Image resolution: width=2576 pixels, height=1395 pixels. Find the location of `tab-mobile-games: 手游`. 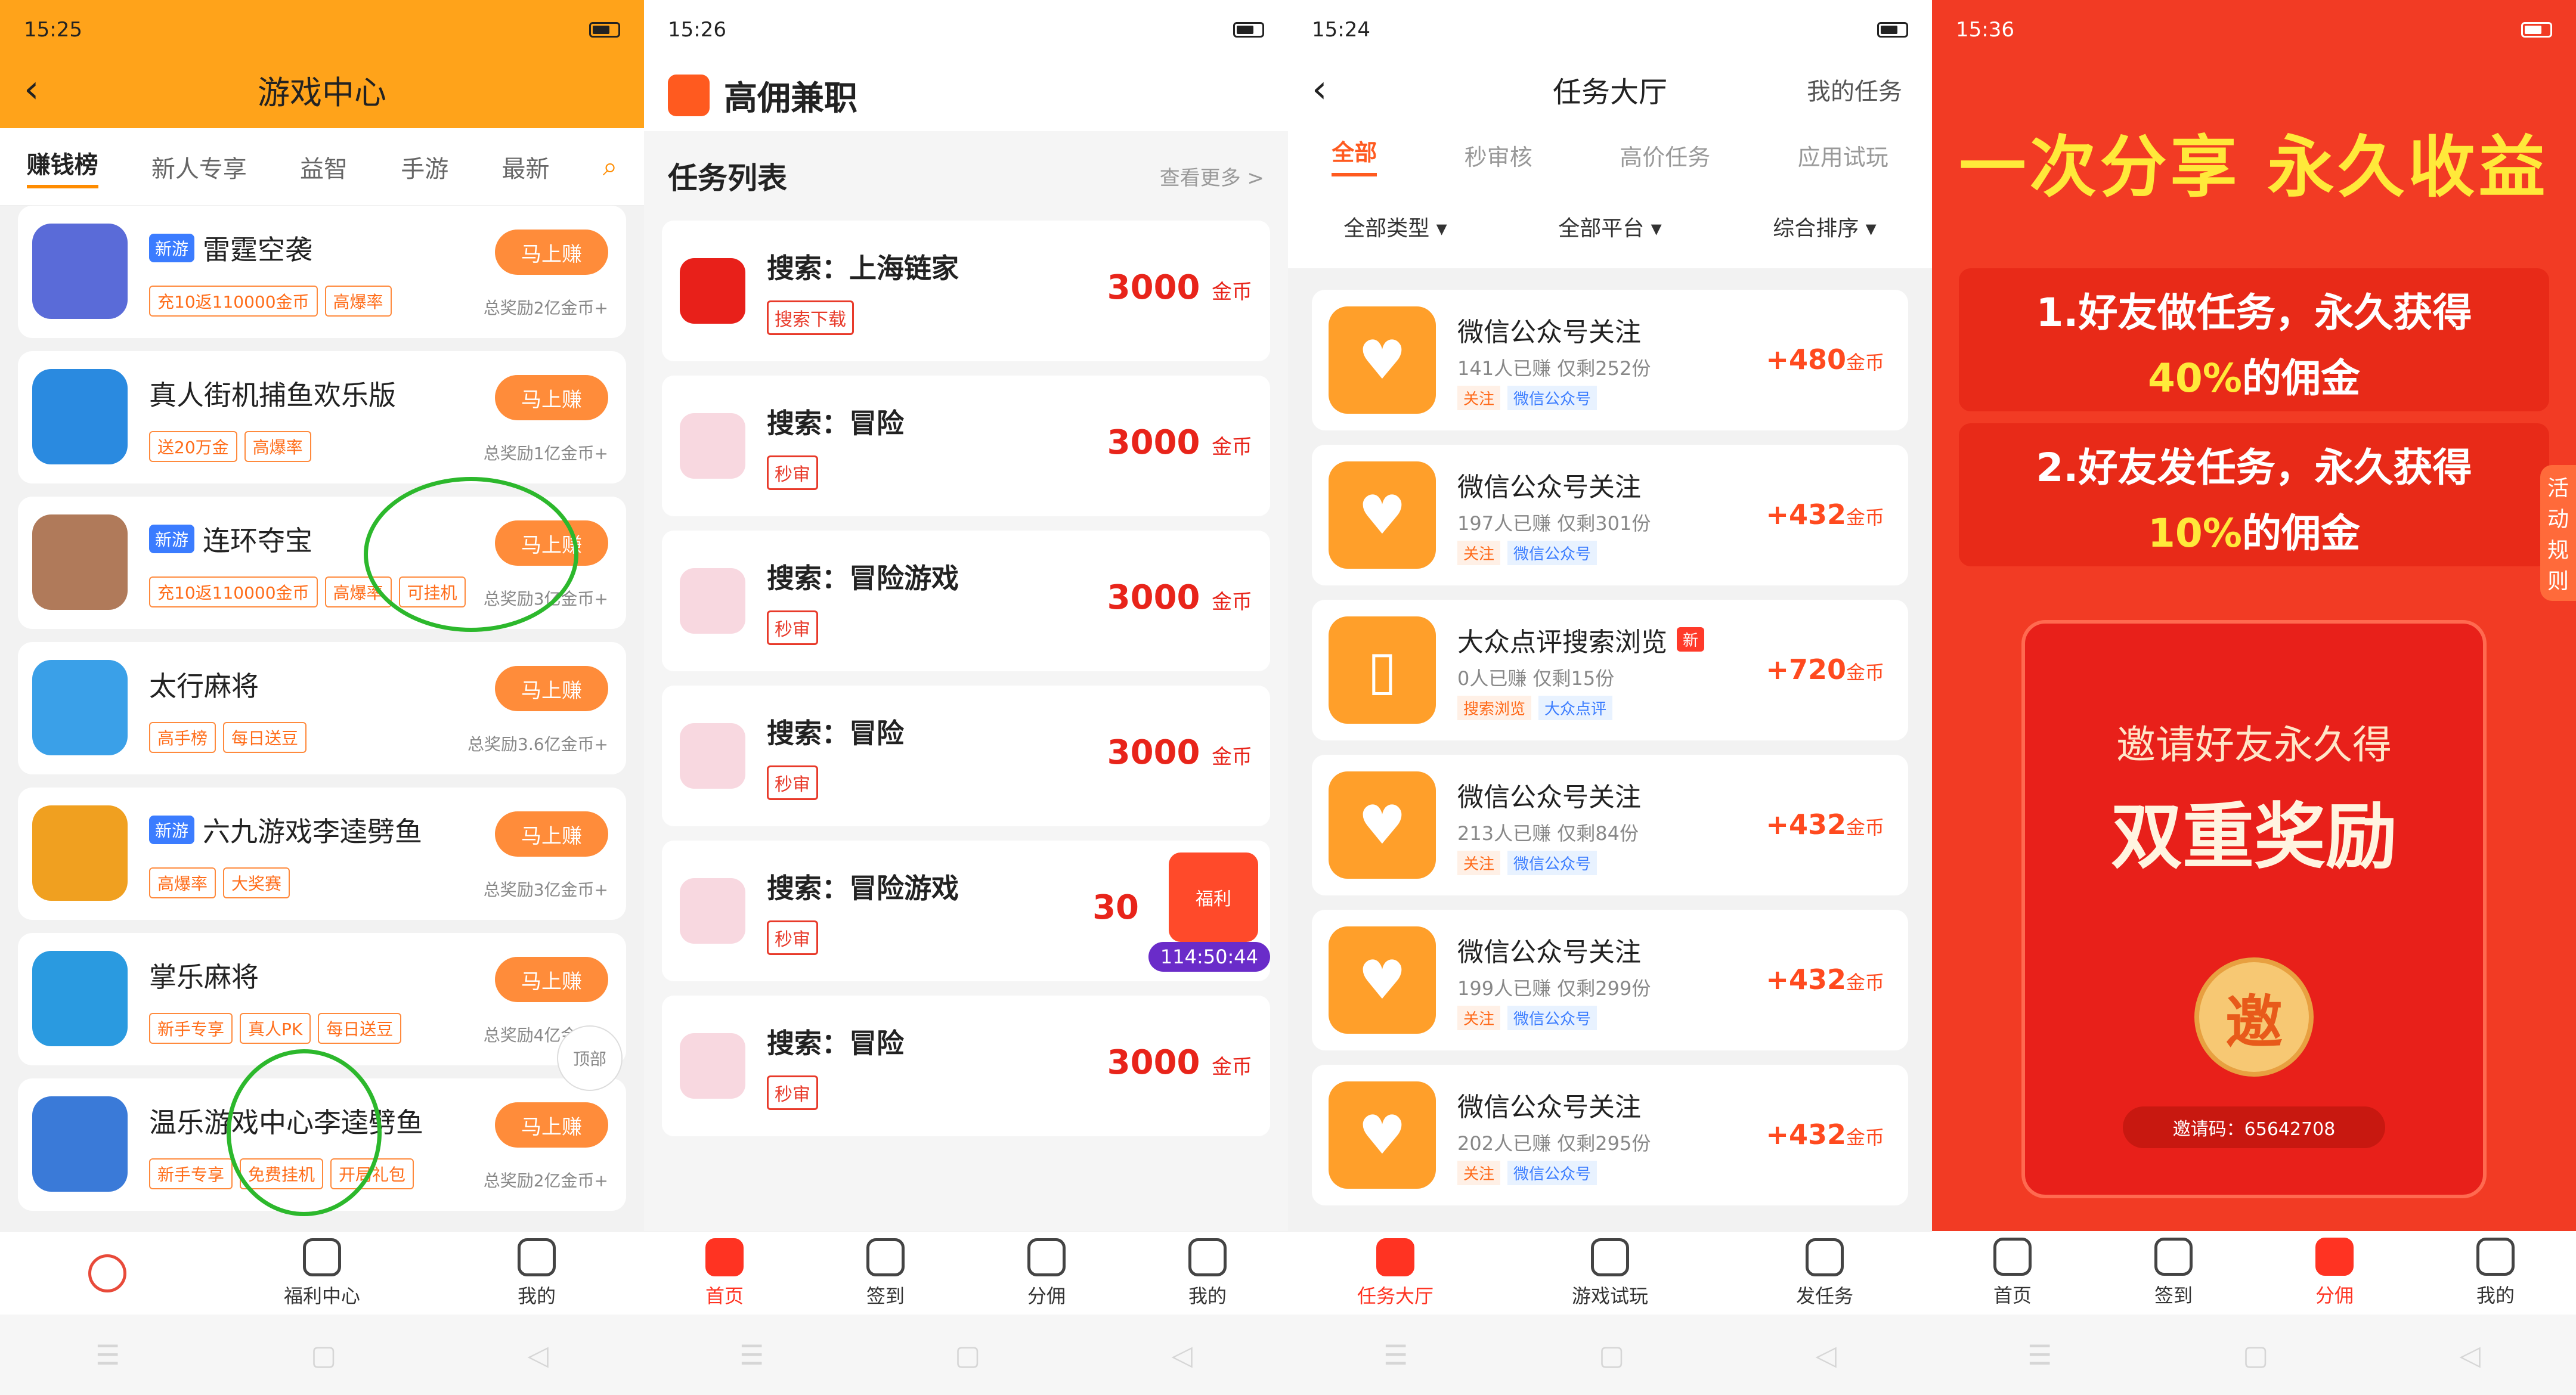

tab-mobile-games: 手游 is located at coordinates (424, 167).